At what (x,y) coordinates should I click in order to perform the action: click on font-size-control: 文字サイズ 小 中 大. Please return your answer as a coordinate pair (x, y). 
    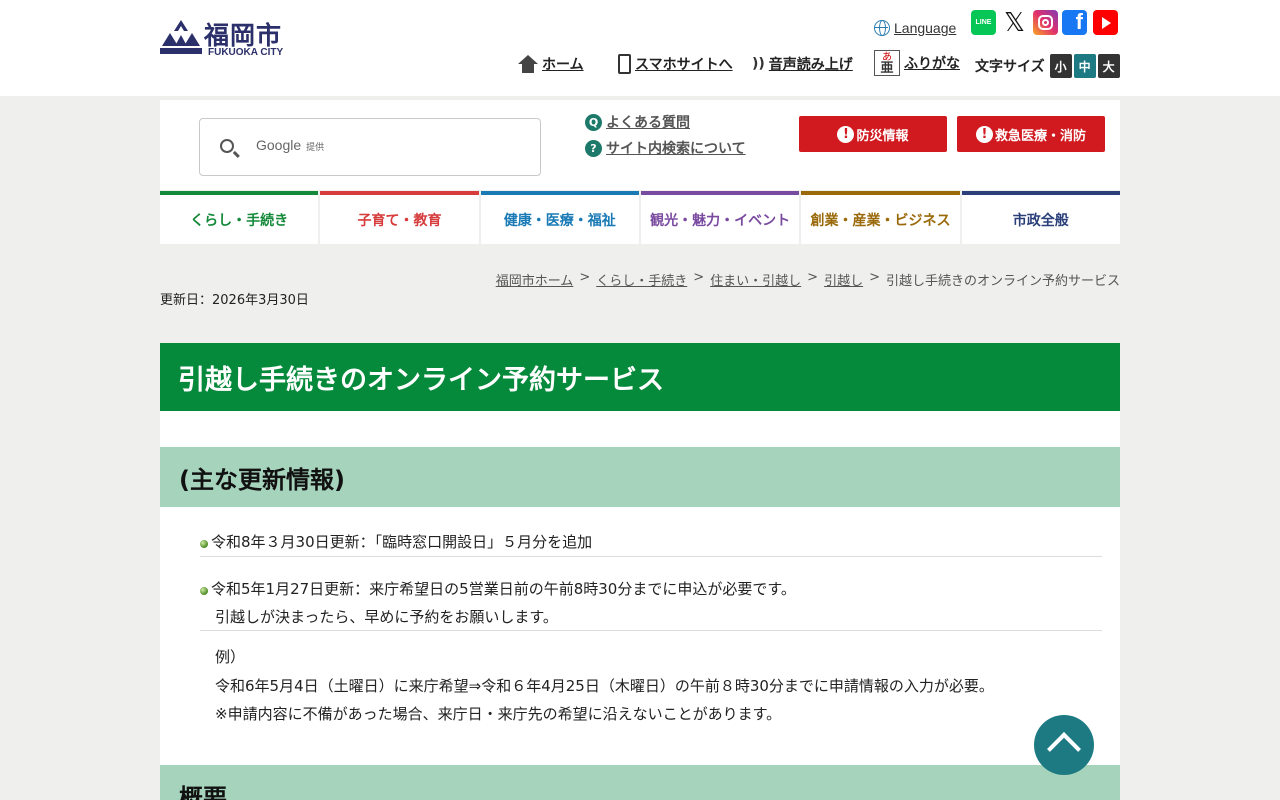
    Looking at the image, I should click on (1047, 66).